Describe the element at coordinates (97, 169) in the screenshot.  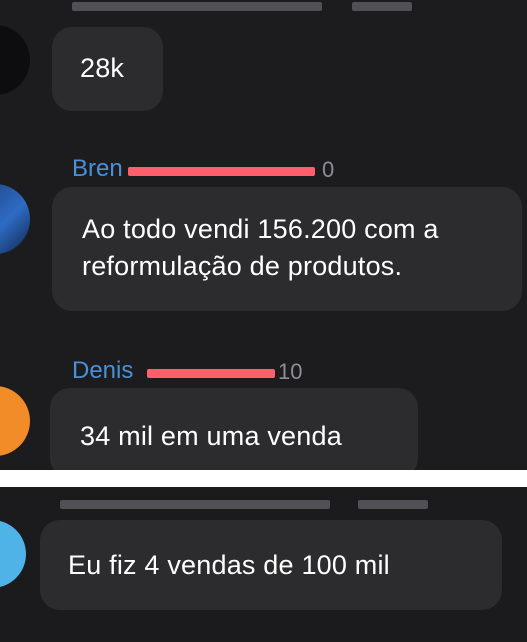
I see `sender-name: Bren` at that location.